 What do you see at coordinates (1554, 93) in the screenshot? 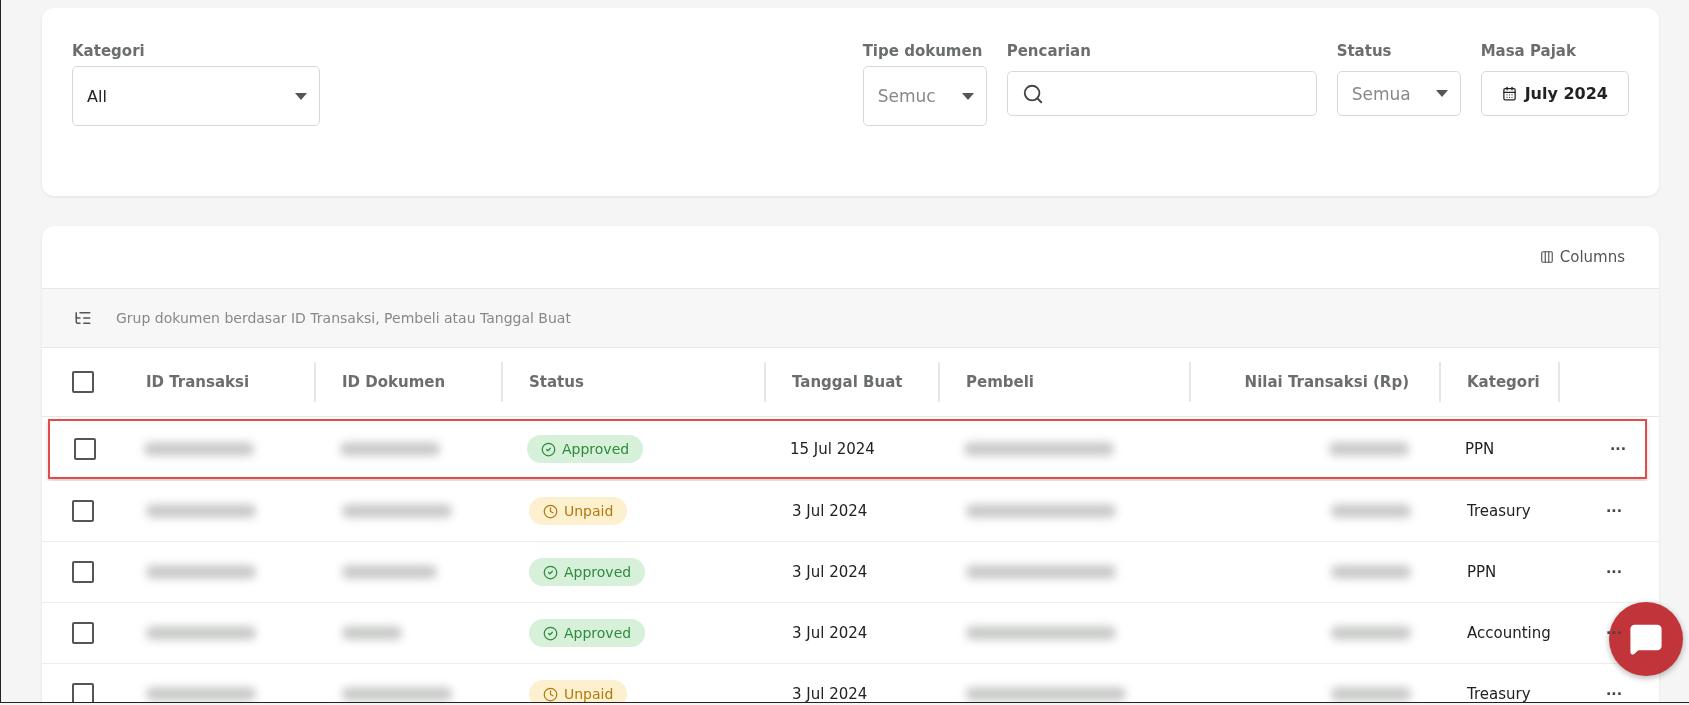
I see `date-picker-button: July 2024` at bounding box center [1554, 93].